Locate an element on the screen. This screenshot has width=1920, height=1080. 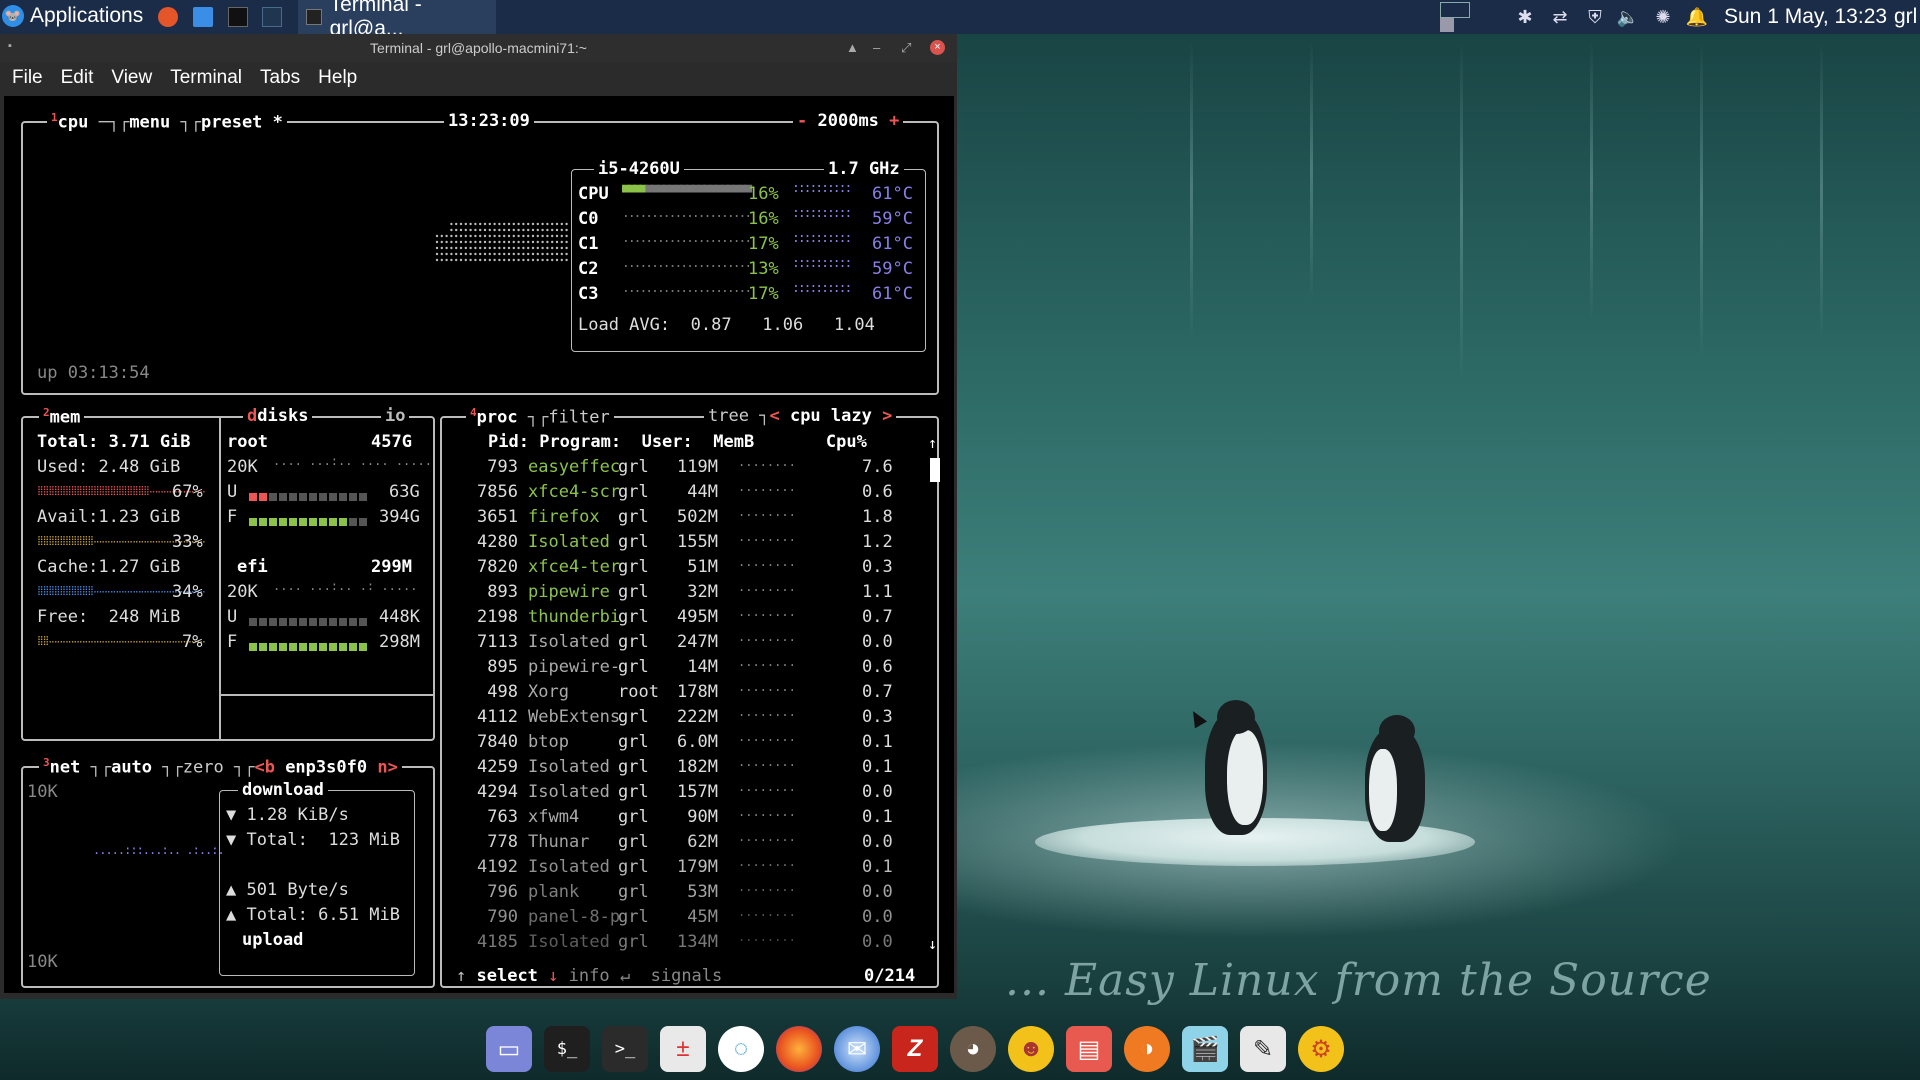
sync-icon: ◌ is located at coordinates (741, 1049).